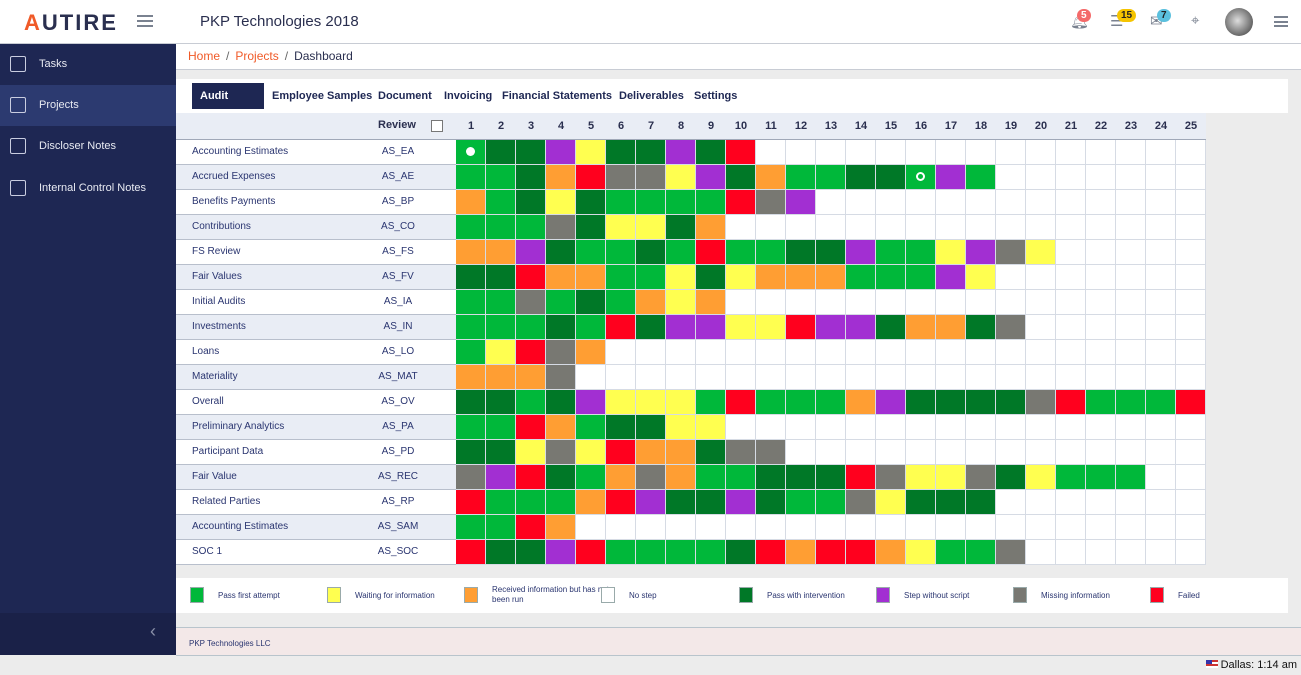  Describe the element at coordinates (273, 477) in the screenshot. I see `step-name: Fair Value` at that location.